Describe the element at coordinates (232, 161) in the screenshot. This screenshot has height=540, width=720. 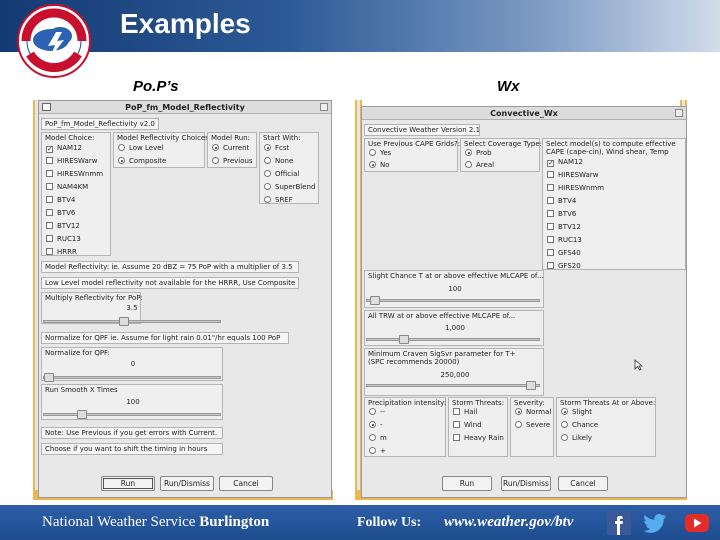
I see `model-run-previous: Previous` at that location.